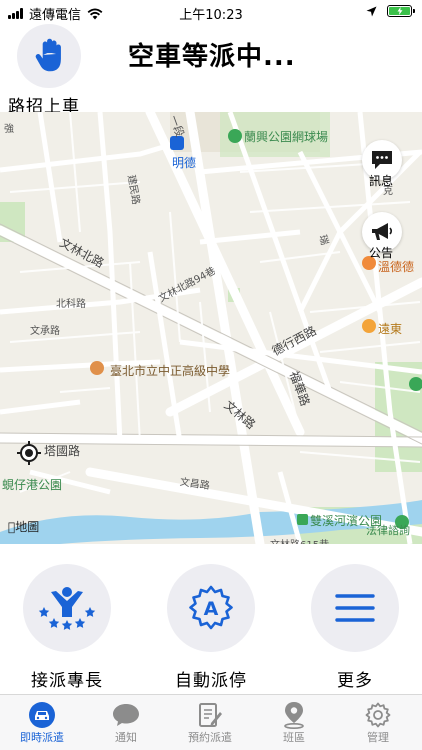 The height and width of the screenshot is (750, 422). I want to click on svg-text: A, so click(211, 609).